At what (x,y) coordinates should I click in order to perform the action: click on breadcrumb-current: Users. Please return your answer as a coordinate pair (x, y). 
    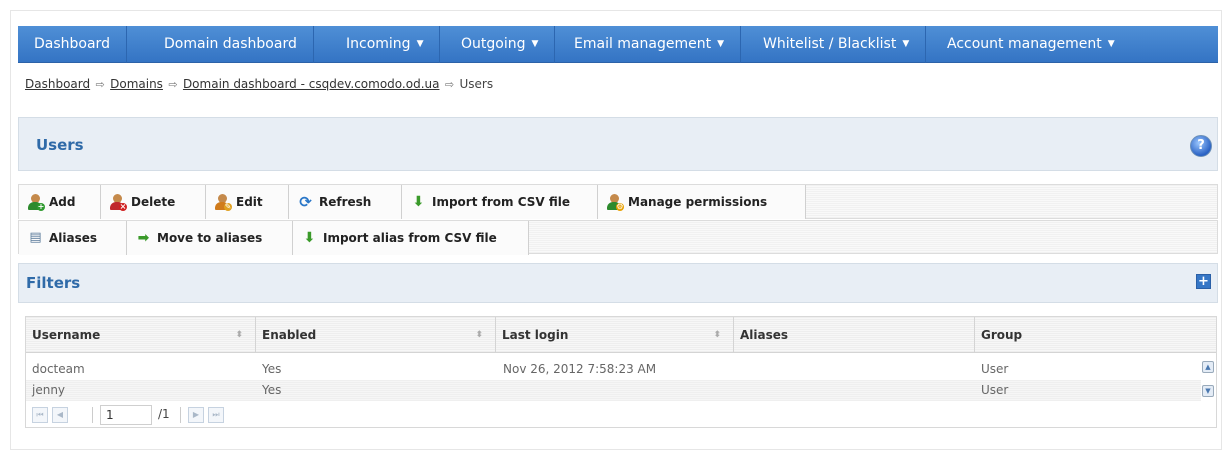
    Looking at the image, I should click on (476, 84).